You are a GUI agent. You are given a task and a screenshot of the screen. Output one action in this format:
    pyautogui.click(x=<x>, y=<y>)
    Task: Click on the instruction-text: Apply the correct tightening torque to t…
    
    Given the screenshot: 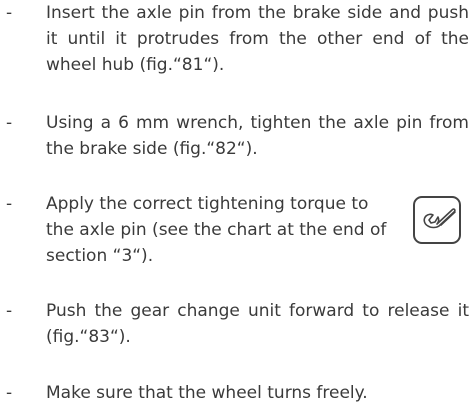 What is the action you would take?
    pyautogui.click(x=216, y=230)
    